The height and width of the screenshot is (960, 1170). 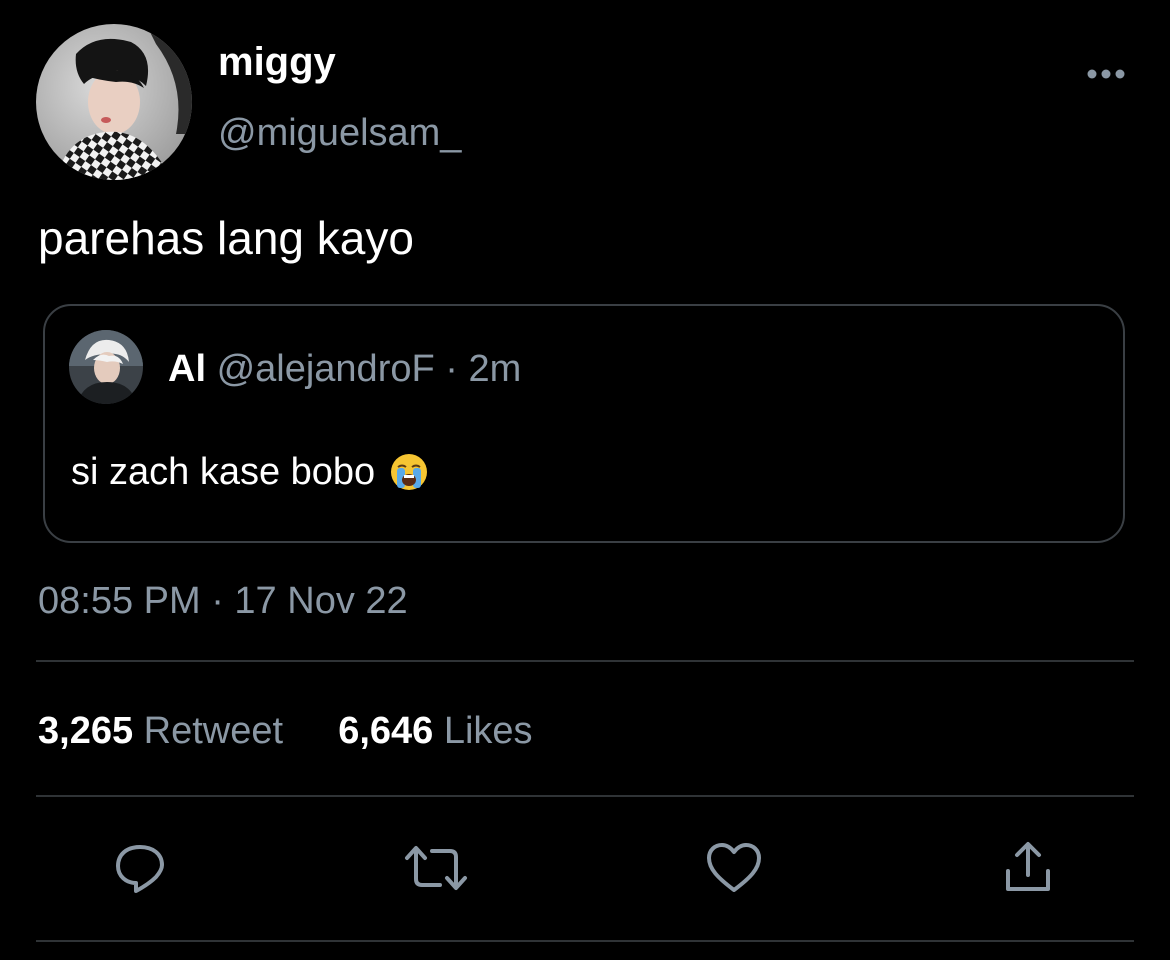 I want to click on retweet-button, so click(x=436, y=868).